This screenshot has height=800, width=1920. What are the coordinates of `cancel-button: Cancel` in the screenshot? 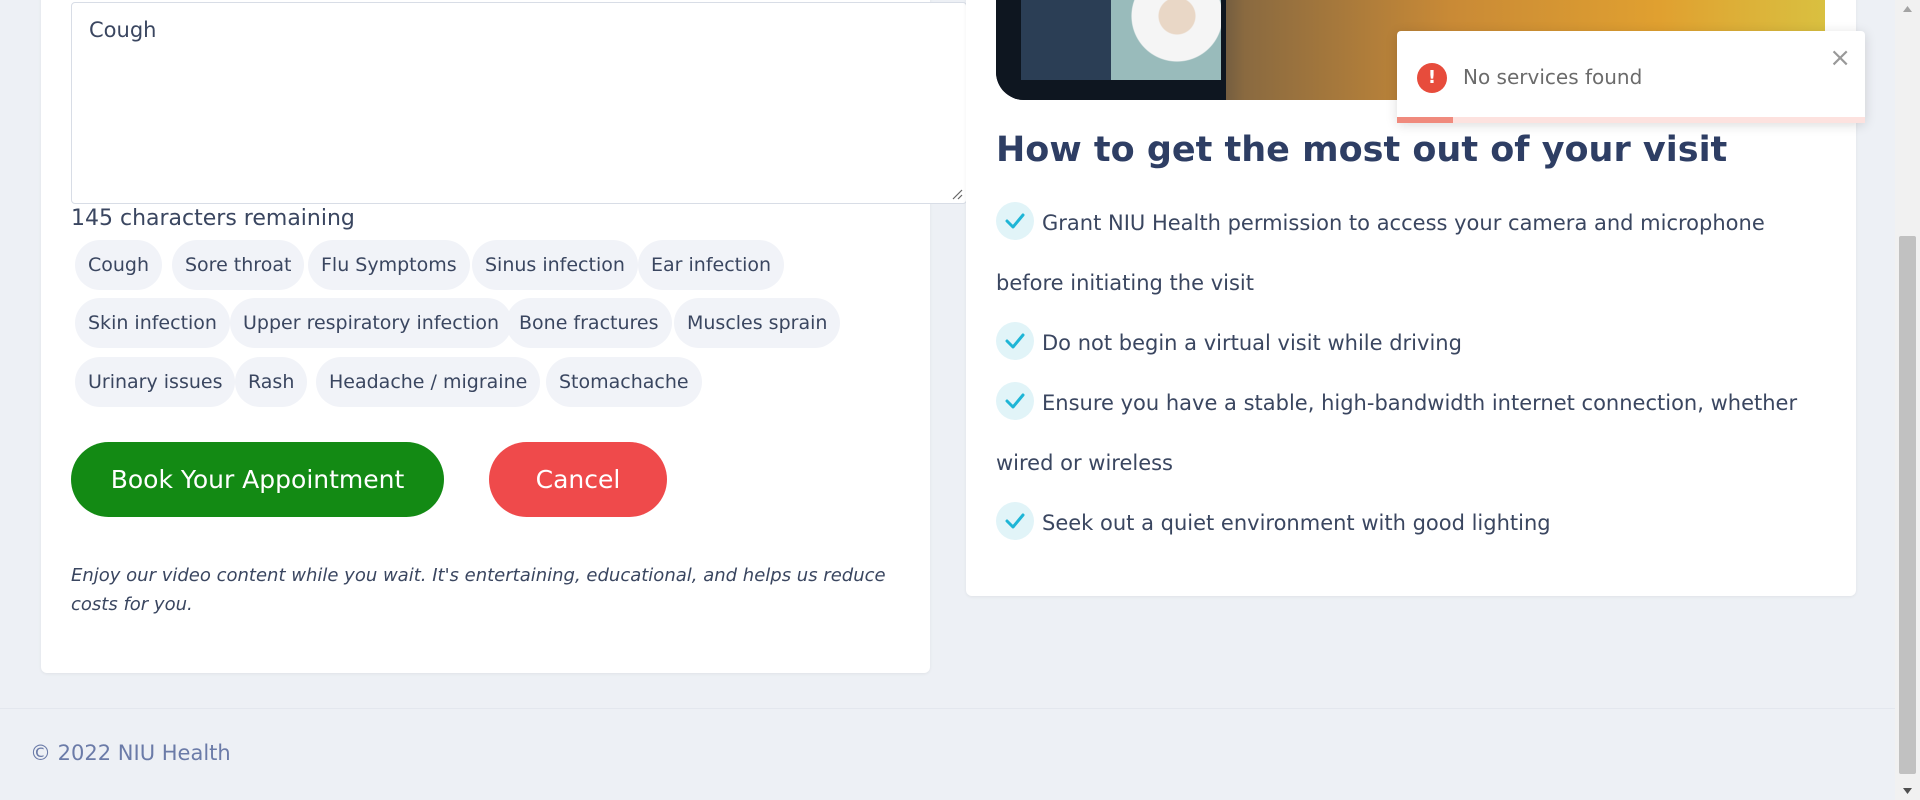 It's located at (578, 479).